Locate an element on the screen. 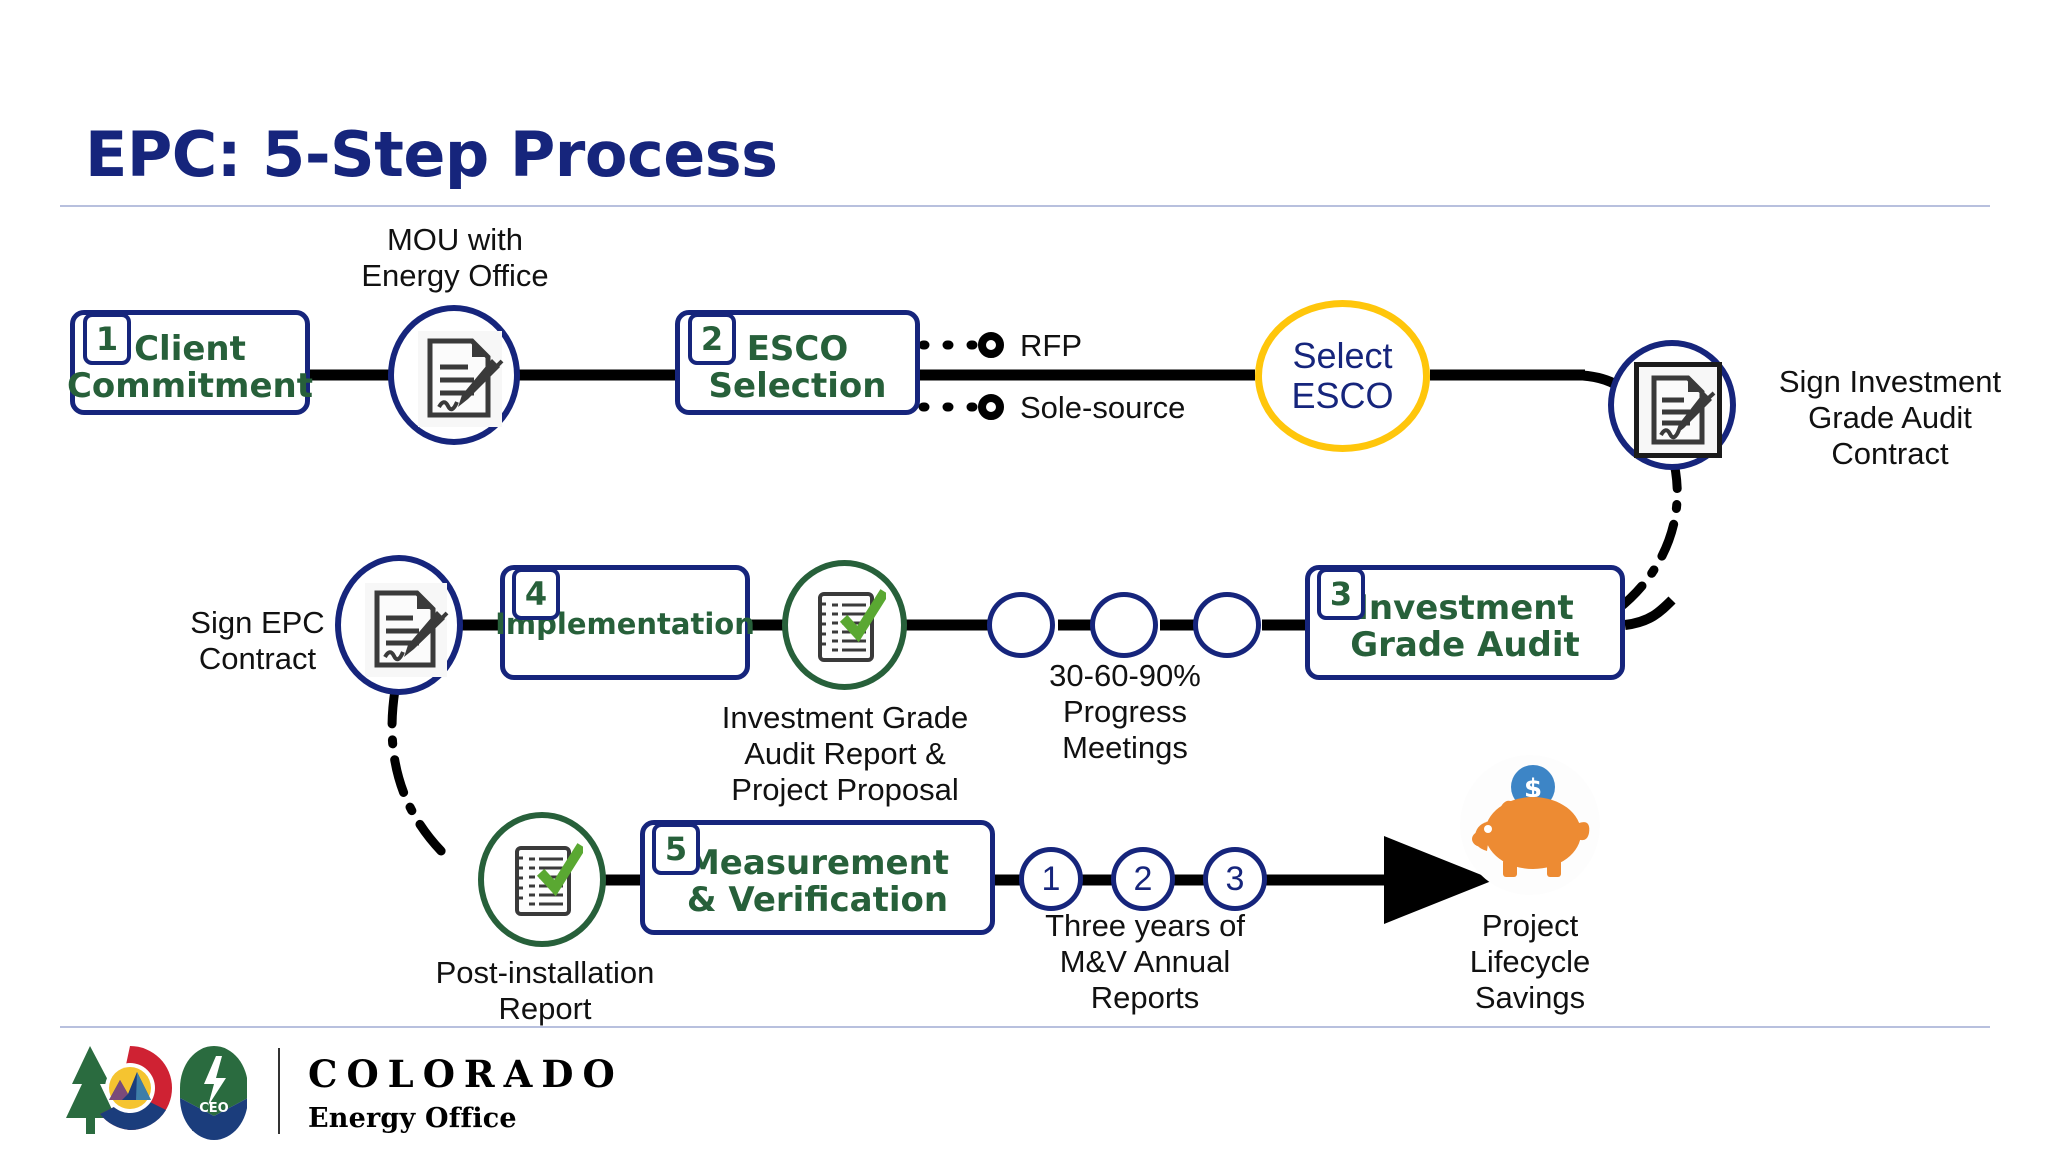  step-1-number: 1 is located at coordinates (107, 339).